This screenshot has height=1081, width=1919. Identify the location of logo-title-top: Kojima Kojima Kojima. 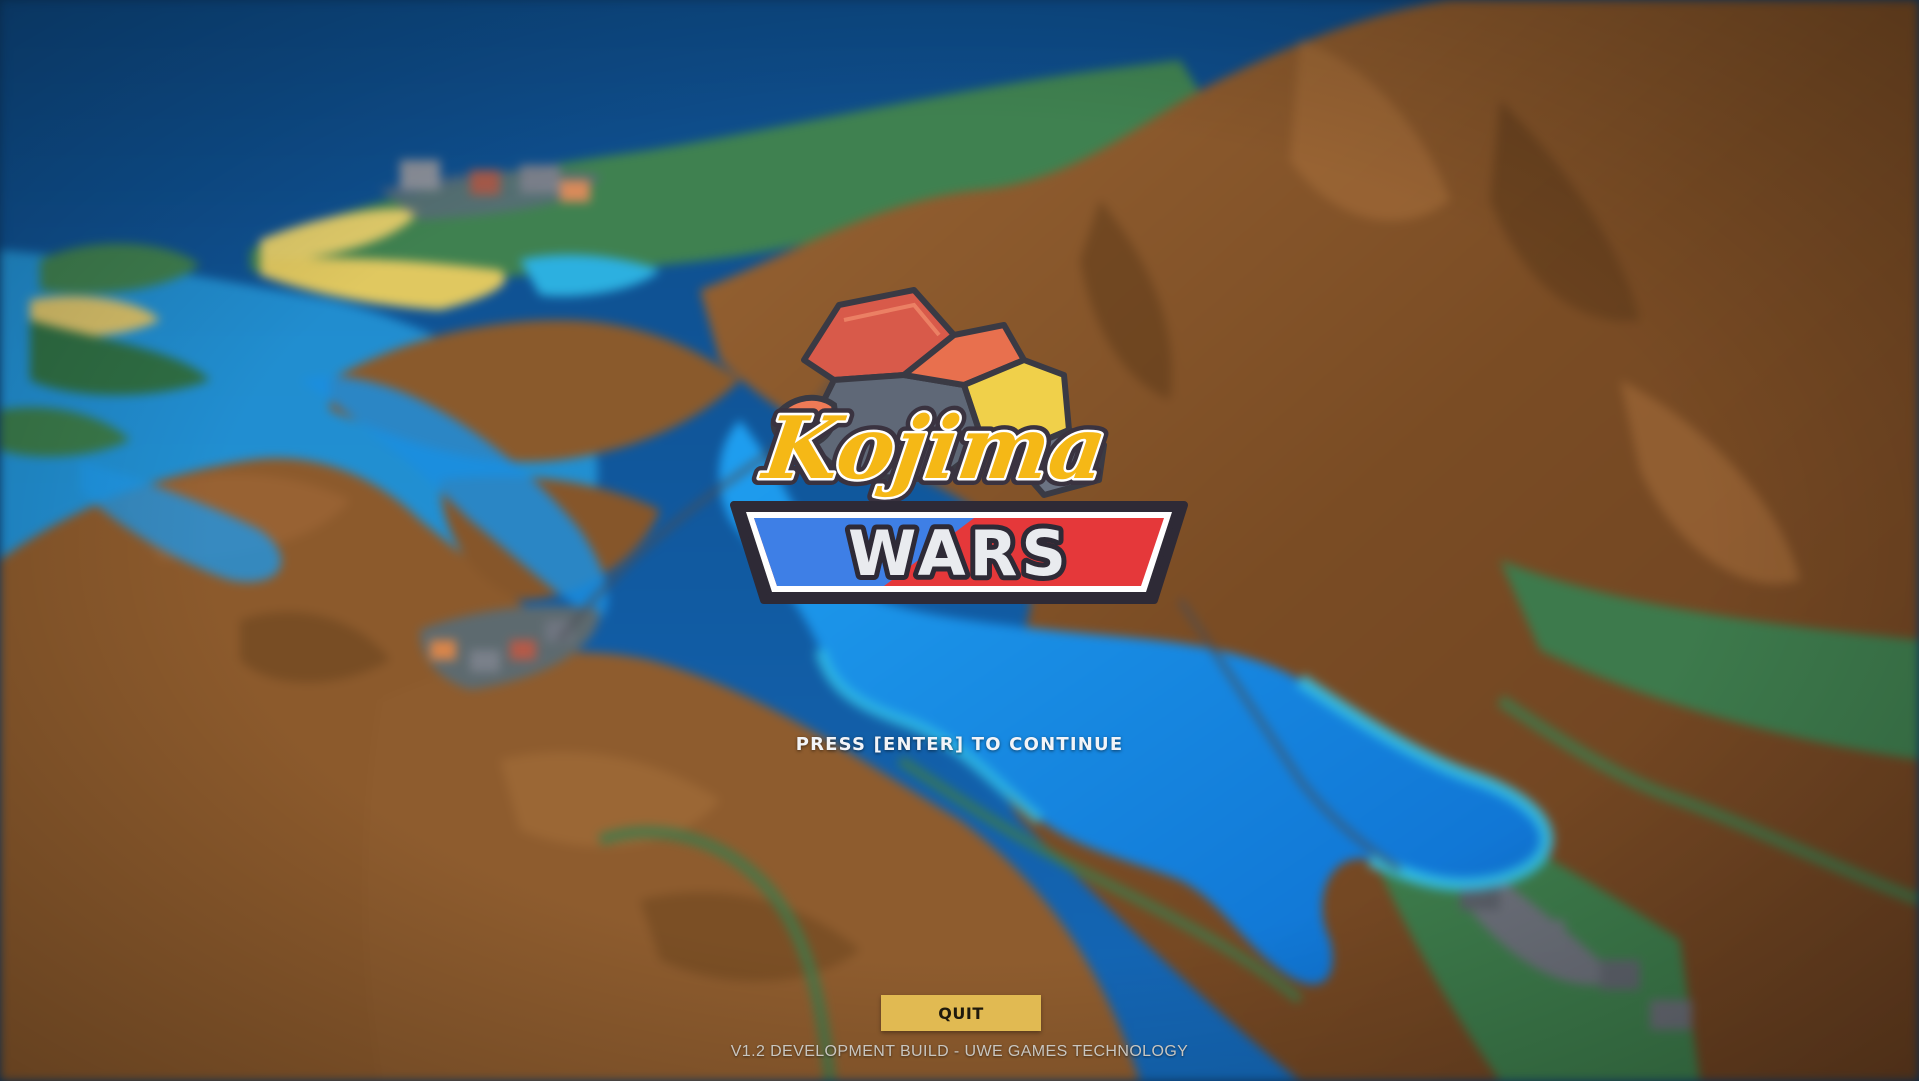
(934, 448).